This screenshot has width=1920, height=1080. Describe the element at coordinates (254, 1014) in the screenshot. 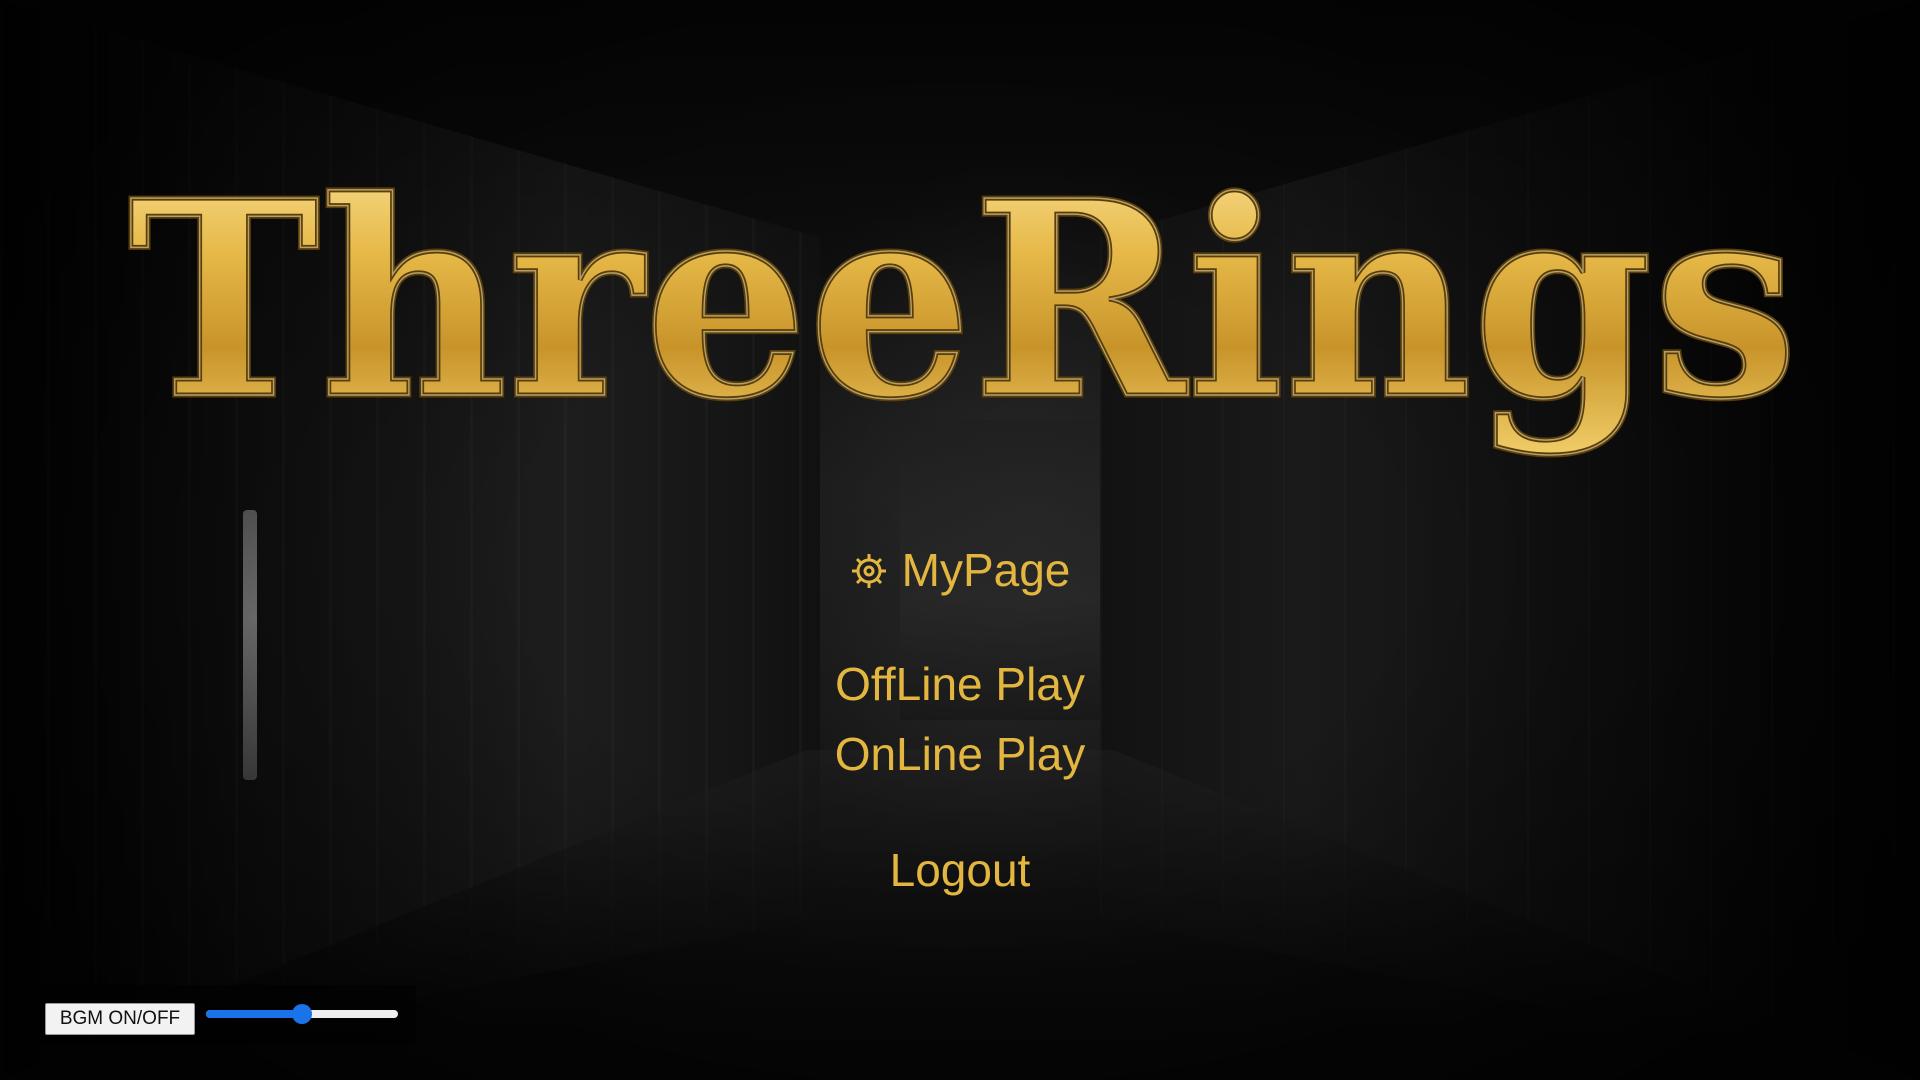

I see `slider-fill` at that location.